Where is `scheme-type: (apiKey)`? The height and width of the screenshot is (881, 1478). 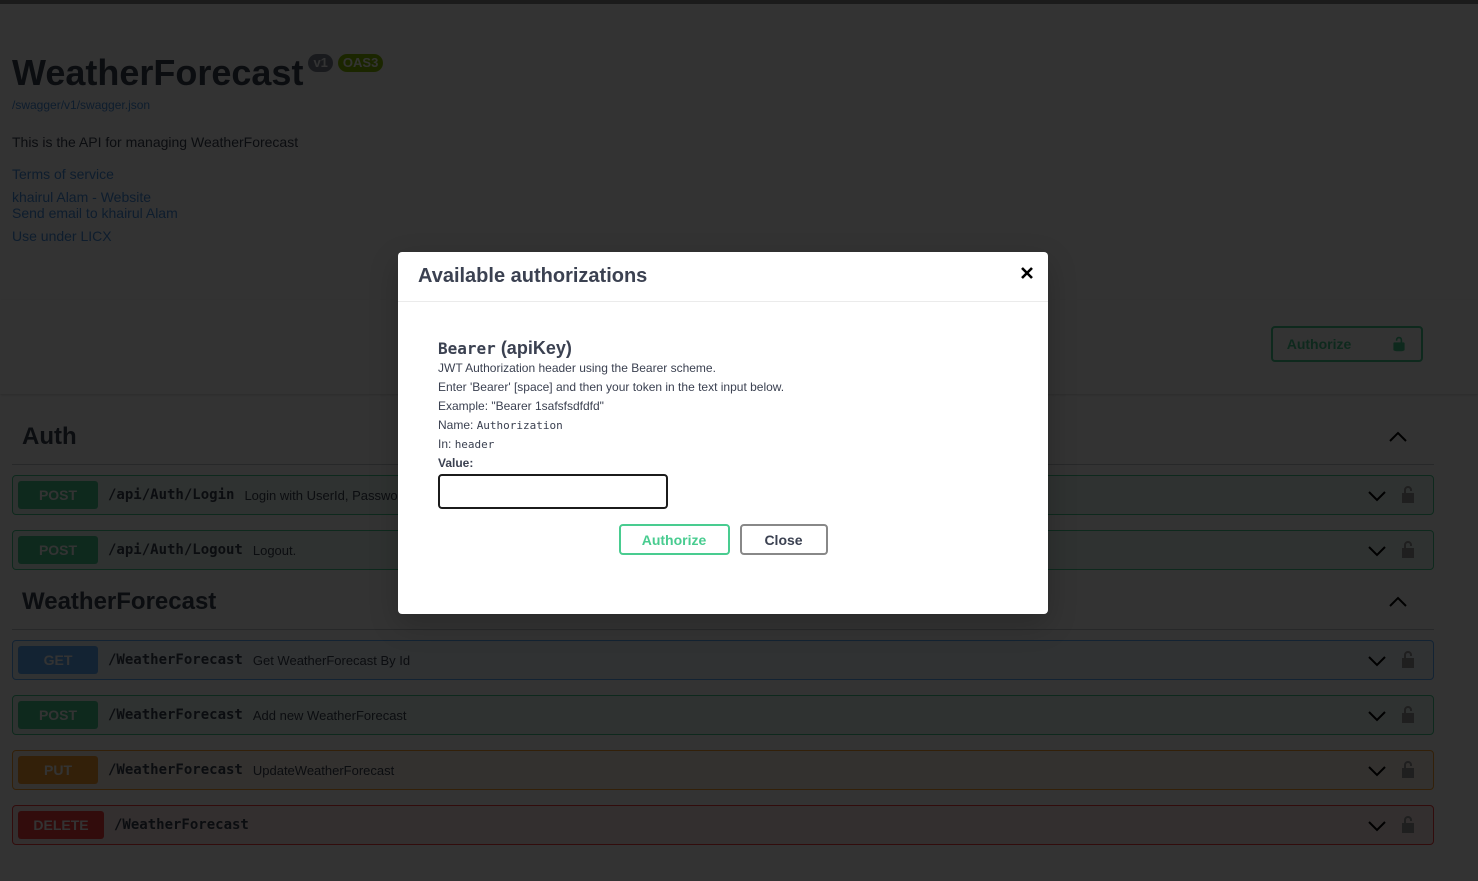 scheme-type: (apiKey) is located at coordinates (536, 348).